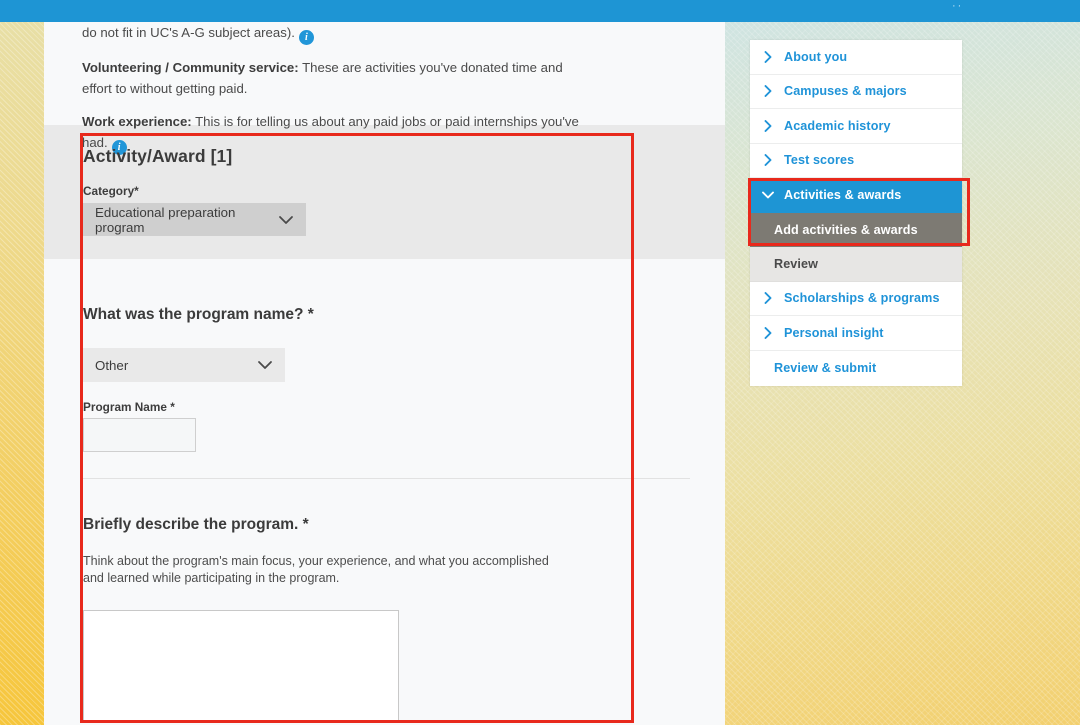 The image size is (1080, 725). Describe the element at coordinates (386, 478) in the screenshot. I see `section-divider` at that location.